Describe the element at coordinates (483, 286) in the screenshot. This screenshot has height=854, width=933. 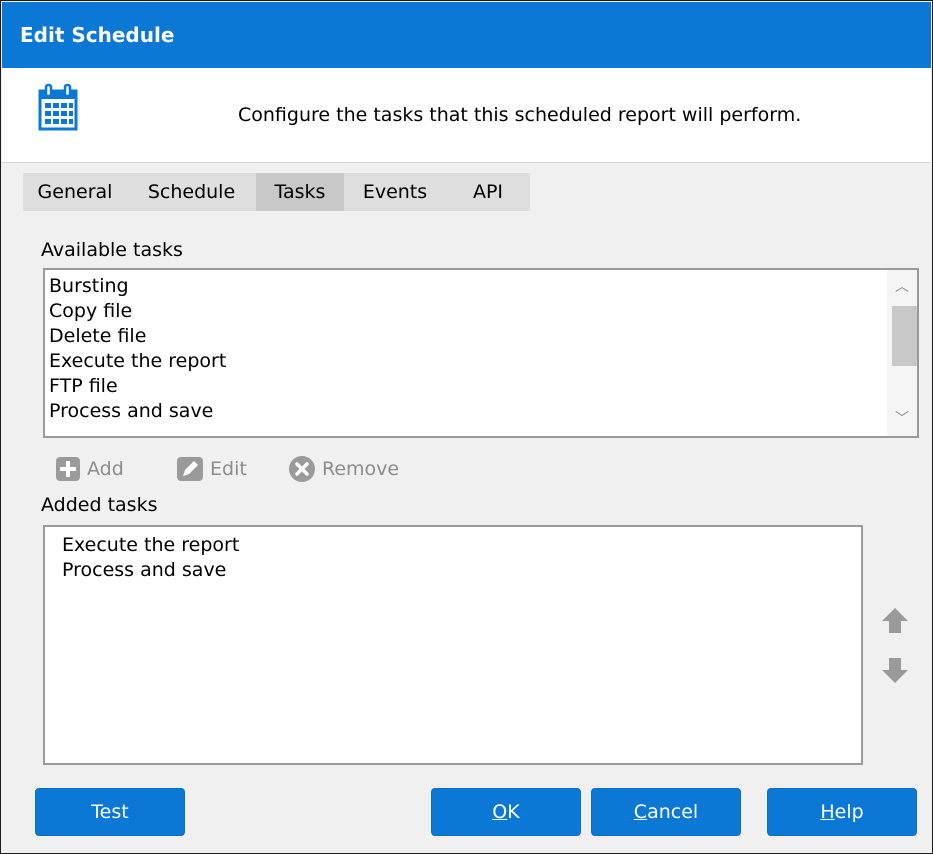
I see `list-item: Bursting` at that location.